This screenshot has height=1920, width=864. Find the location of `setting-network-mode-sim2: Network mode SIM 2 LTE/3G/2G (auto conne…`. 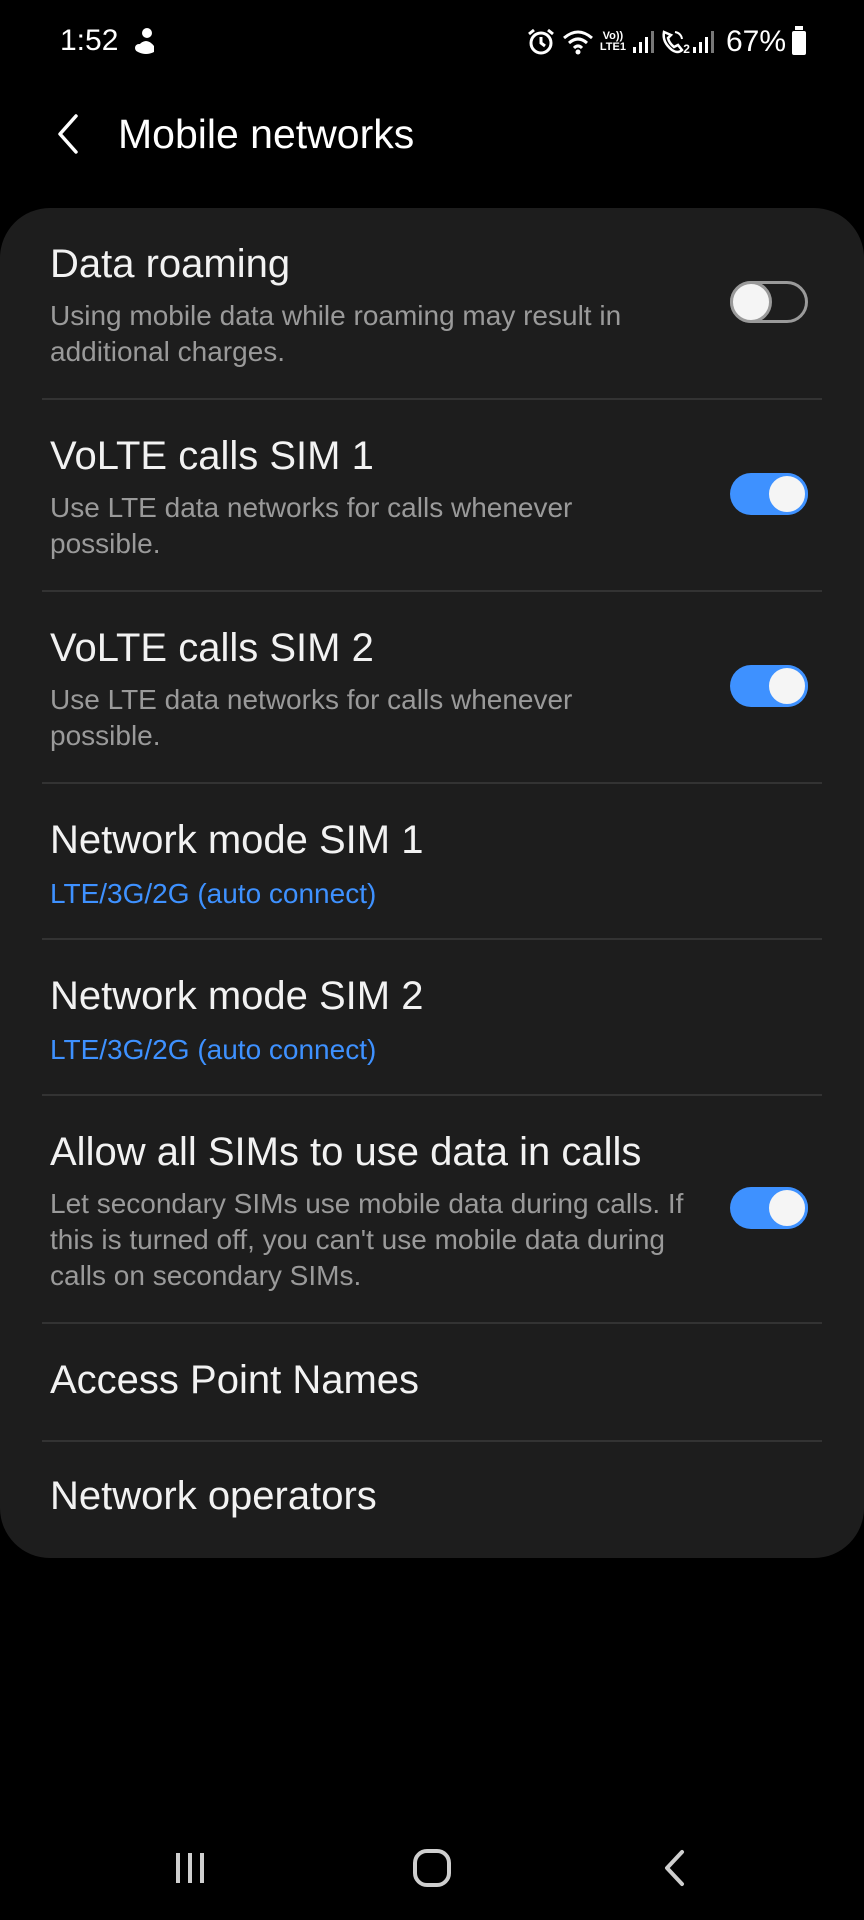

setting-network-mode-sim2: Network mode SIM 2 LTE/3G/2G (auto conne… is located at coordinates (432, 1017).